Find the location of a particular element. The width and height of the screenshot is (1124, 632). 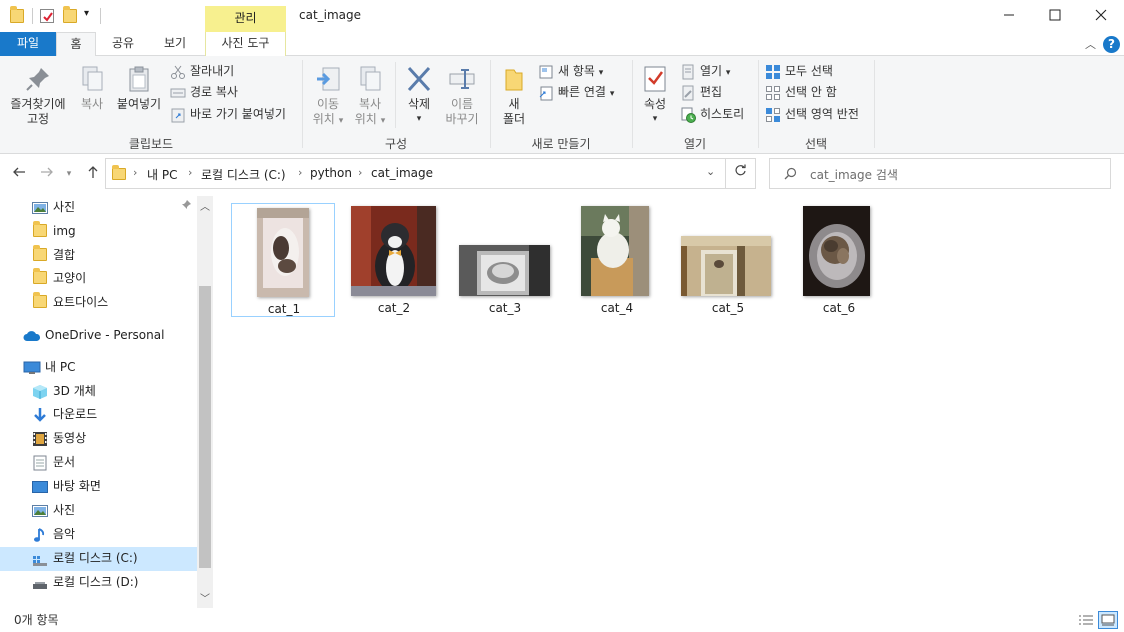

file-name: cat_1 is located at coordinates (284, 309).